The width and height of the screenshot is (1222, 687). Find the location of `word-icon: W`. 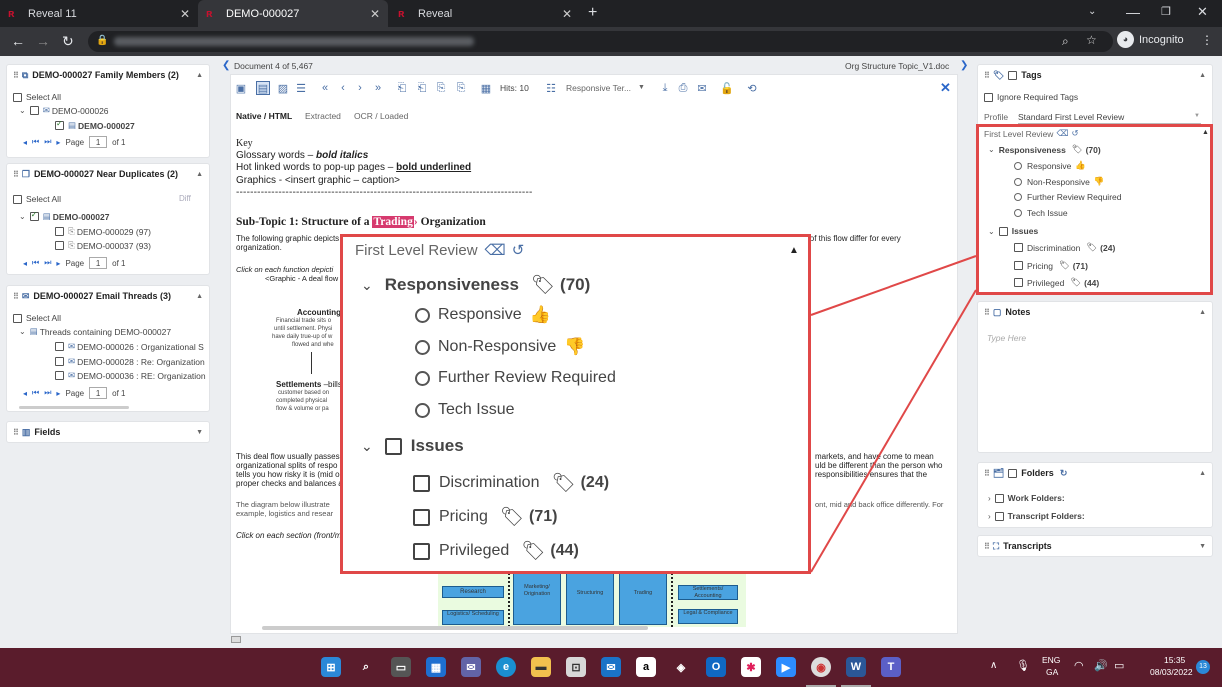

word-icon: W is located at coordinates (856, 667).